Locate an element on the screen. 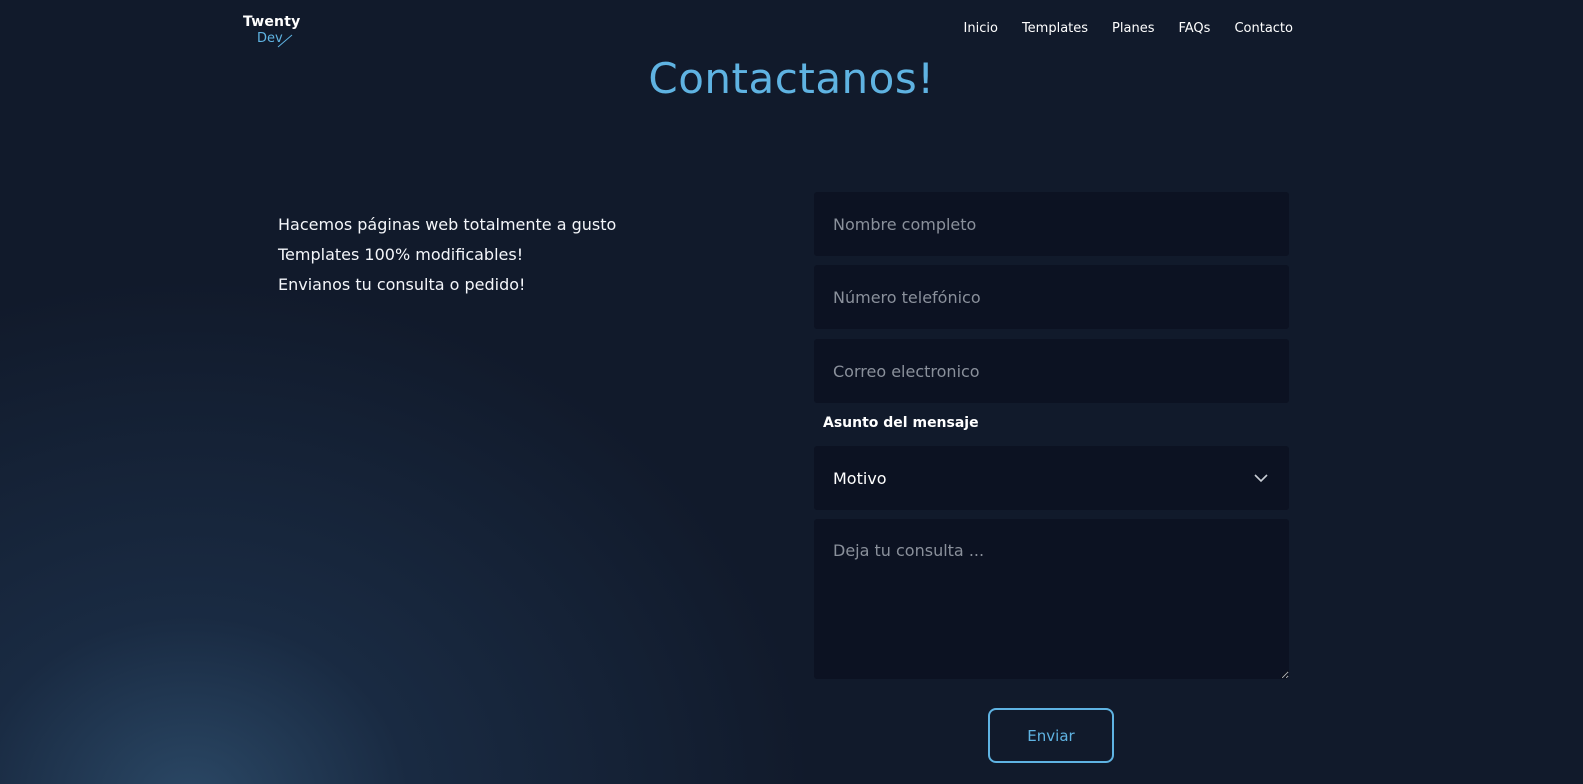 This screenshot has height=784, width=1583. page-title: Contactanos! is located at coordinates (791, 78).